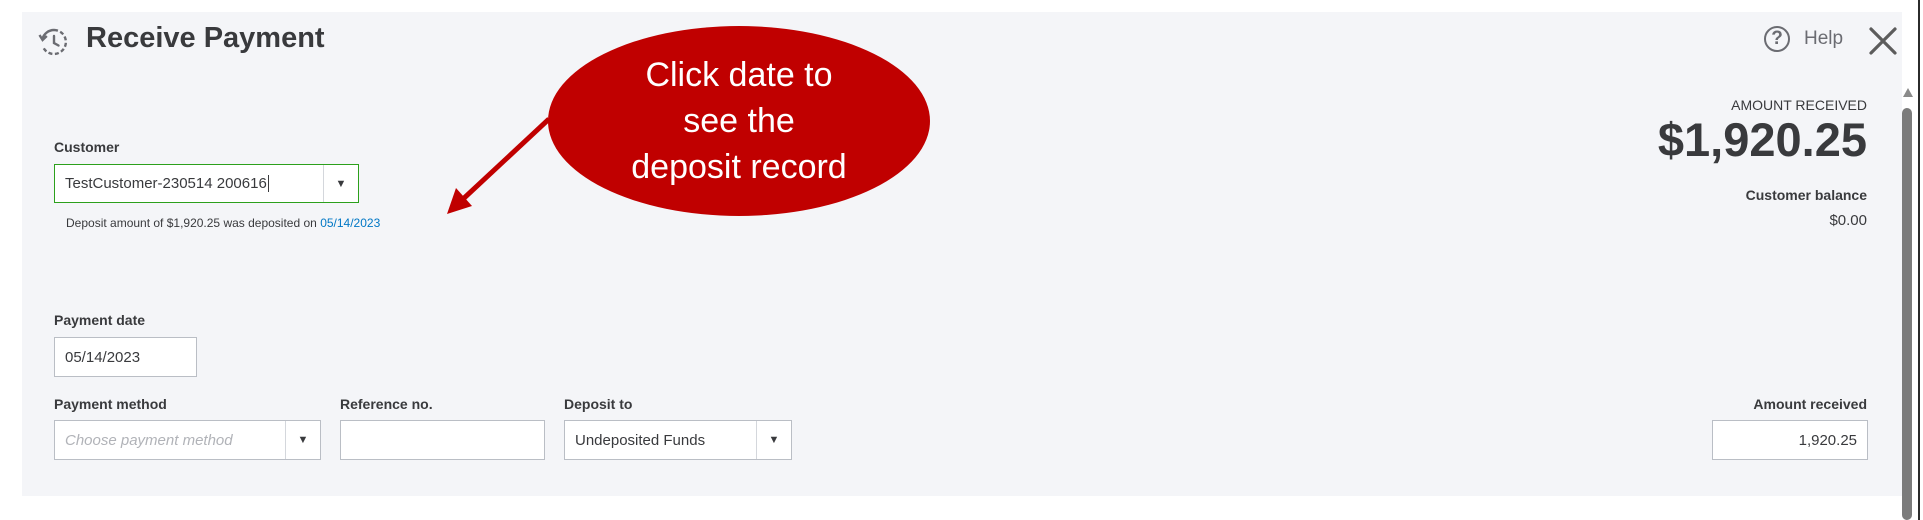  I want to click on deposit-date-link: 05/14/2023, so click(350, 223).